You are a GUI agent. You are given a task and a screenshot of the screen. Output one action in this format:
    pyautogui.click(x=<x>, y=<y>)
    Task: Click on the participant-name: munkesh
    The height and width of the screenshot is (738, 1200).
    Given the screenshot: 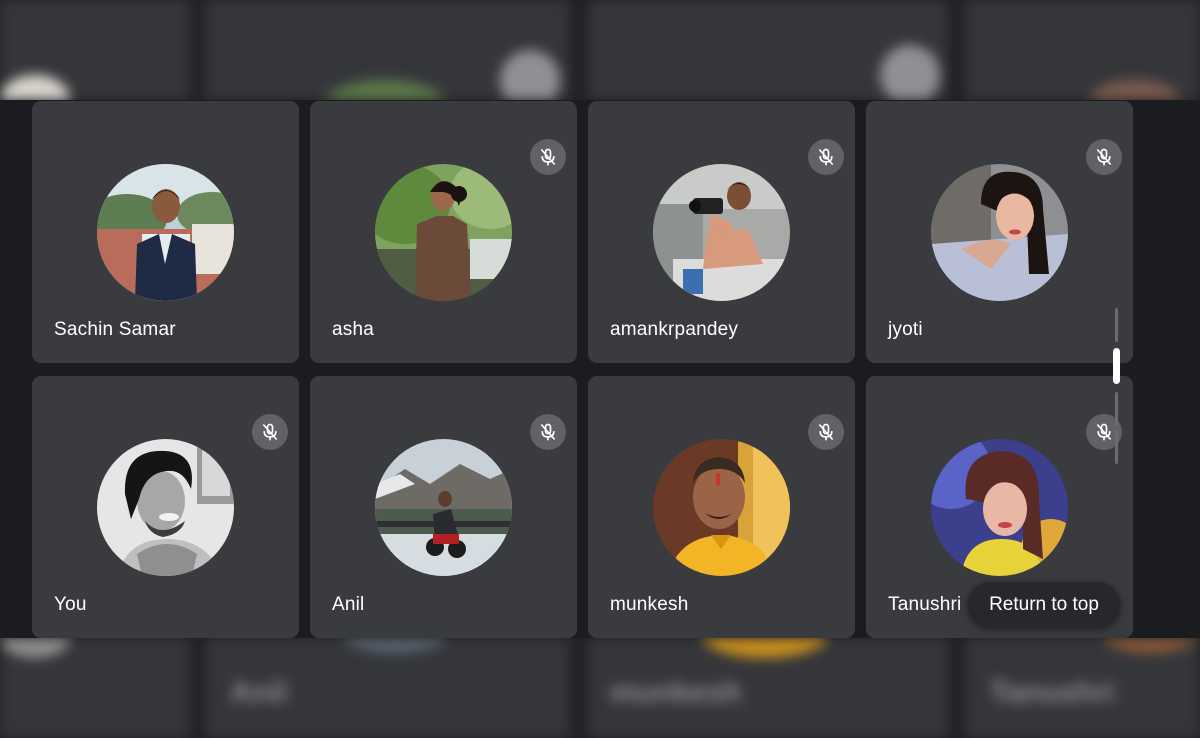 What is the action you would take?
    pyautogui.click(x=649, y=604)
    